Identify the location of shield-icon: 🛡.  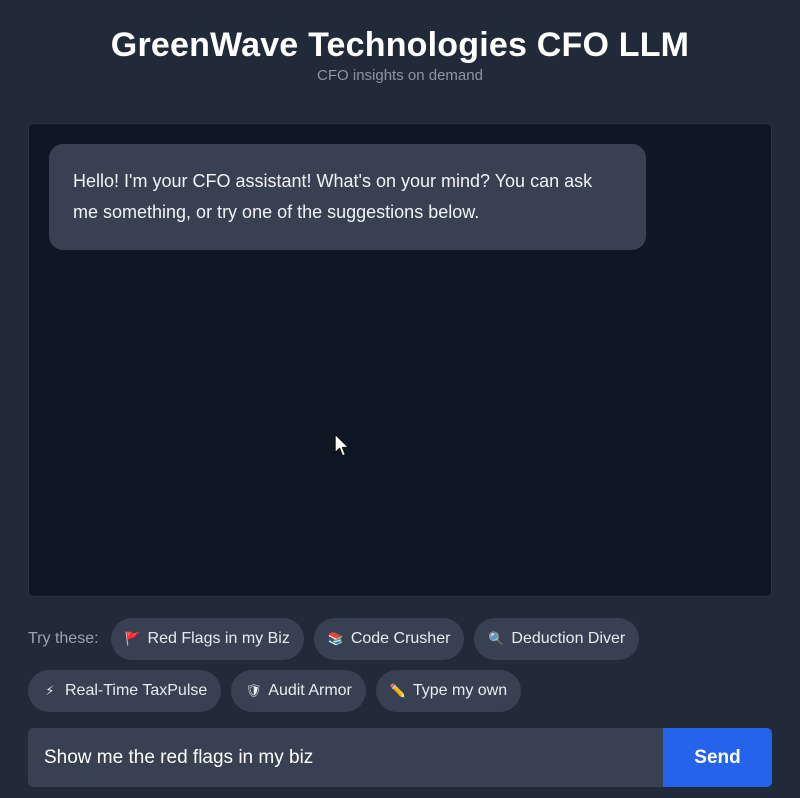
(253, 690).